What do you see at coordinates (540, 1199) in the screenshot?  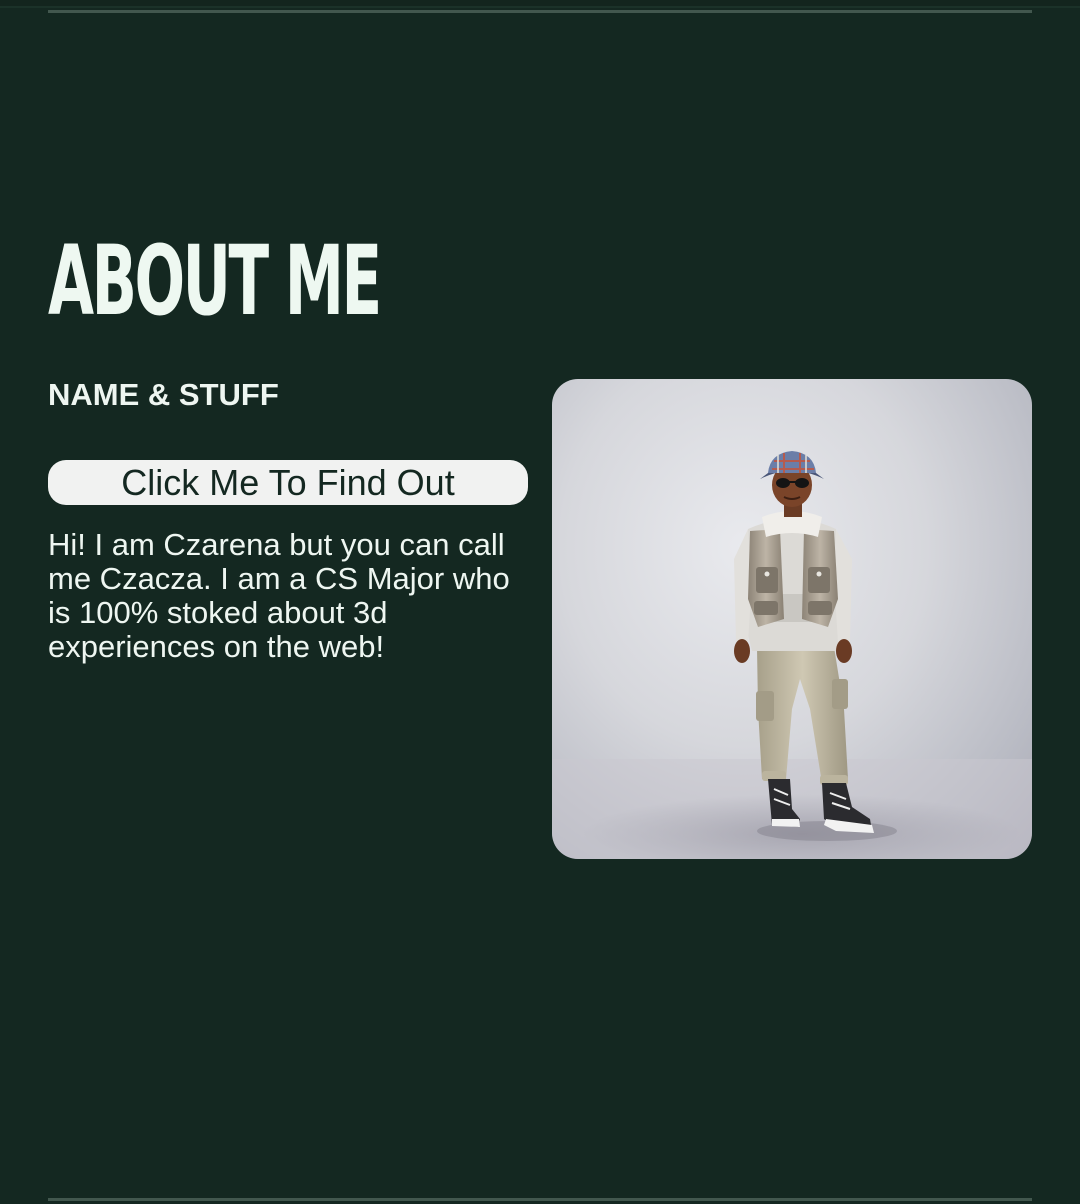 I see `bottom-divider` at bounding box center [540, 1199].